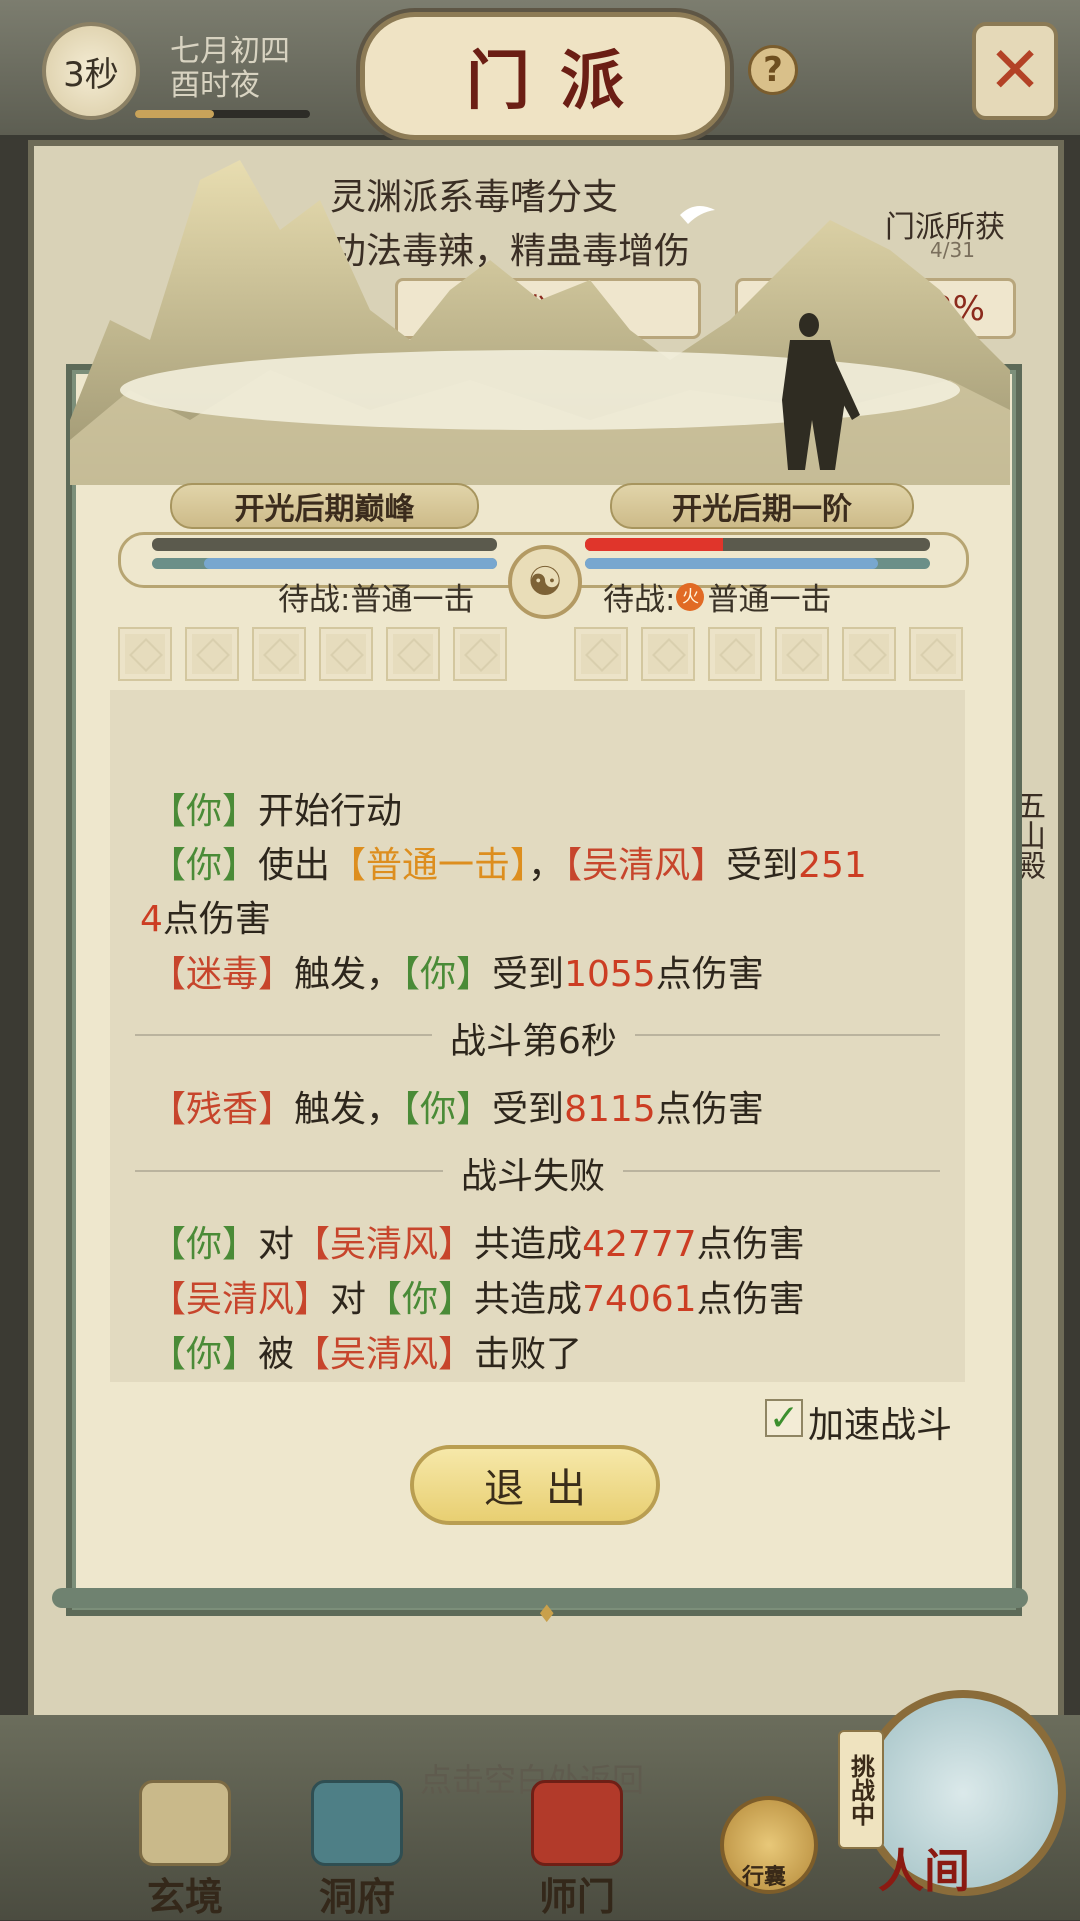  I want to click on battle-second-label: 战斗第6秒, so click(533, 1038).